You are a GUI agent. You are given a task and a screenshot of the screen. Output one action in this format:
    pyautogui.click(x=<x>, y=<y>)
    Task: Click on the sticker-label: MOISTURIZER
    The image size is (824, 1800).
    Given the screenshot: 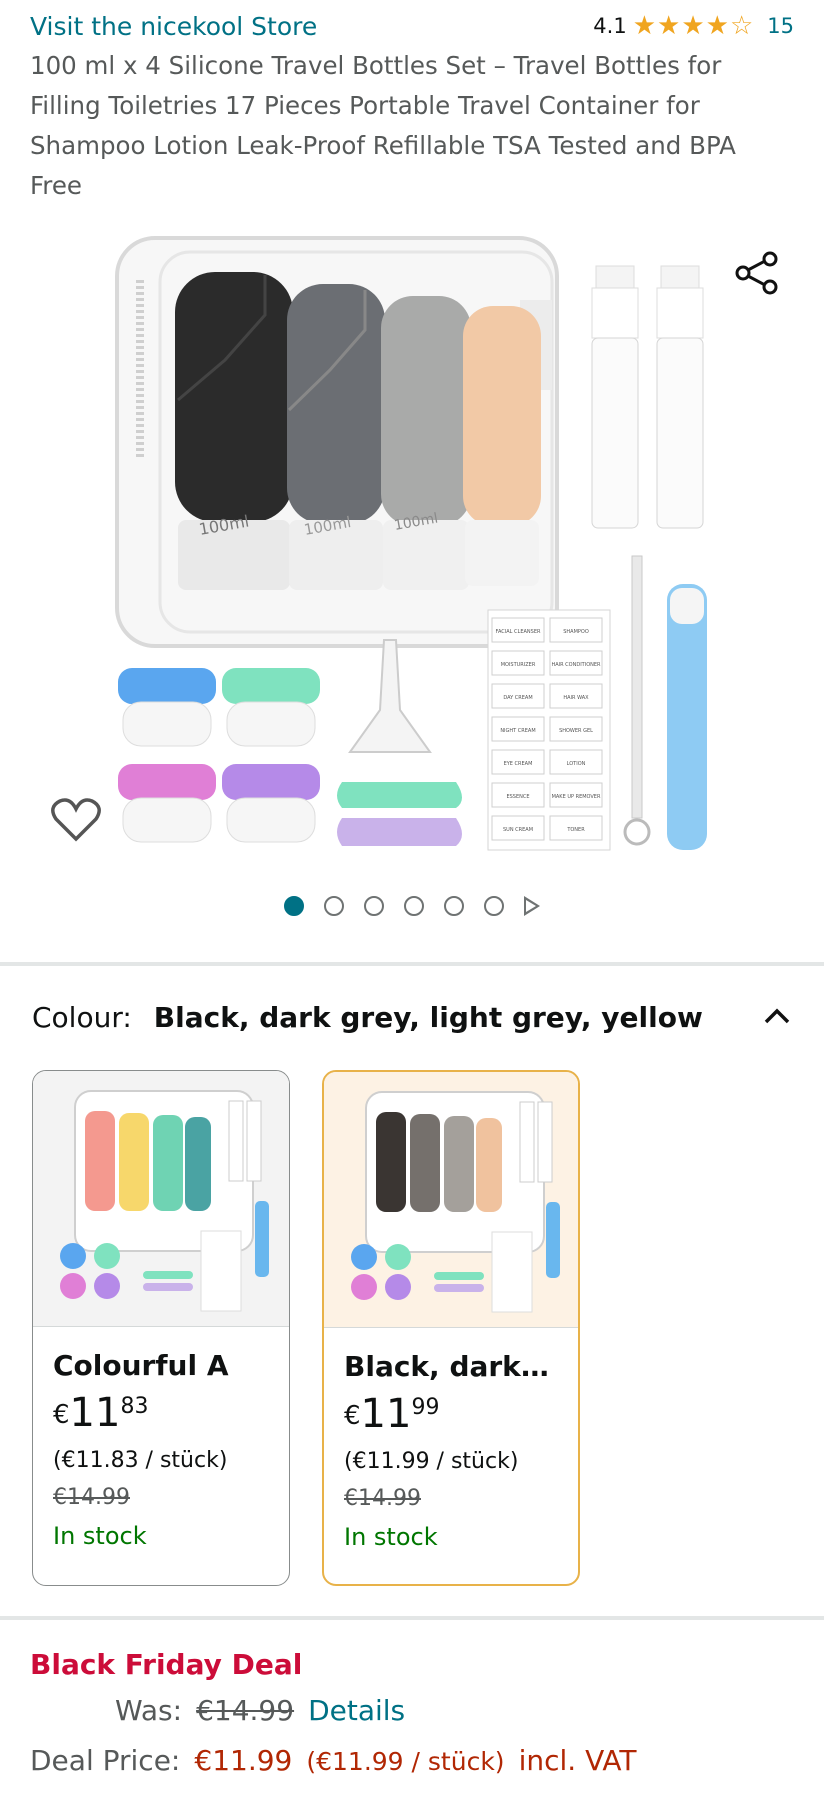 What is the action you would take?
    pyautogui.click(x=518, y=665)
    